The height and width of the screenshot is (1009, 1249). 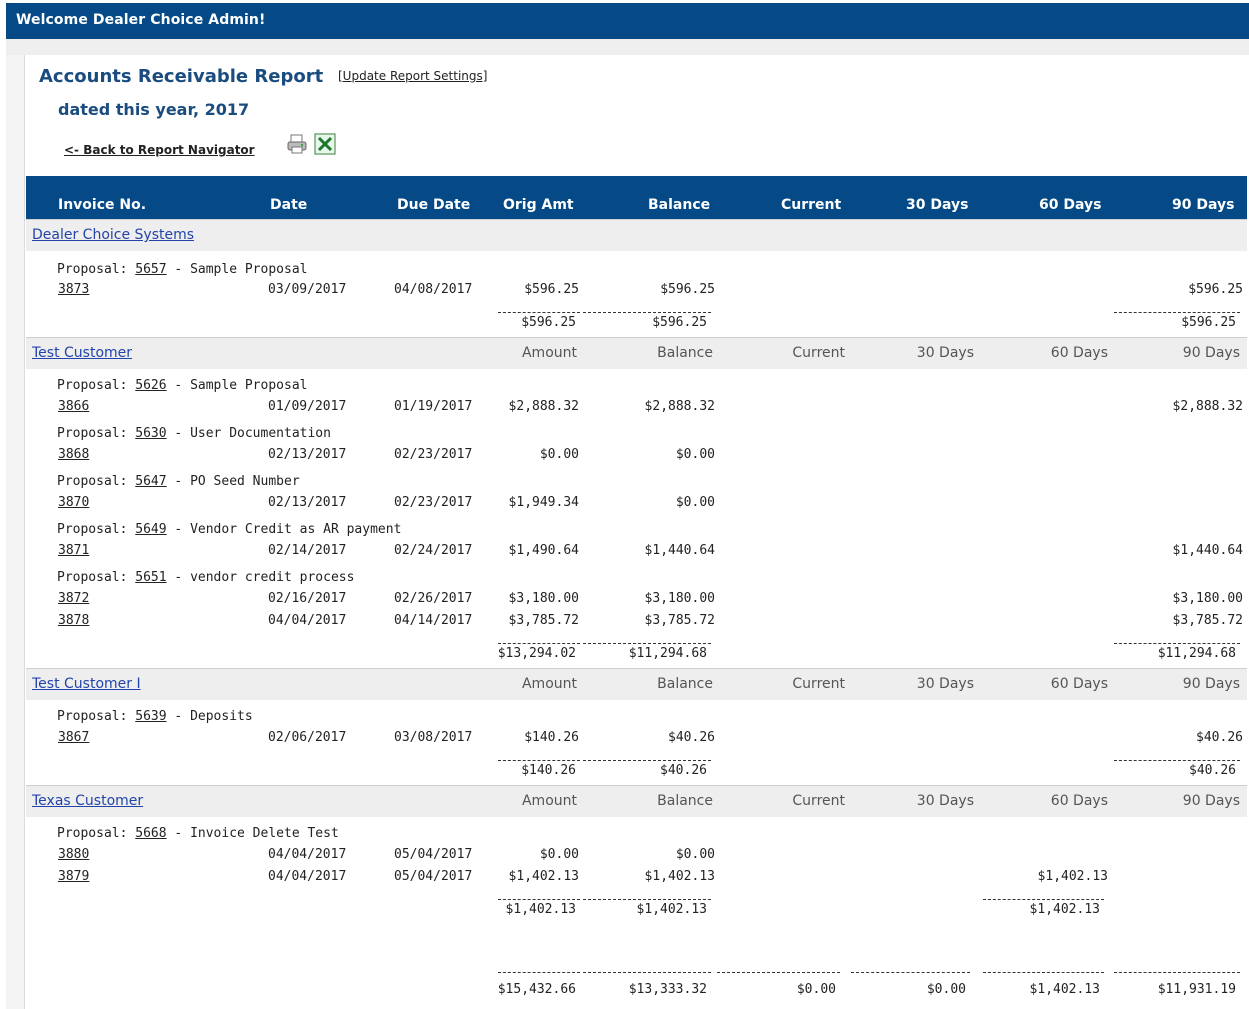 I want to click on proposal-number-link: 5647, so click(x=150, y=481).